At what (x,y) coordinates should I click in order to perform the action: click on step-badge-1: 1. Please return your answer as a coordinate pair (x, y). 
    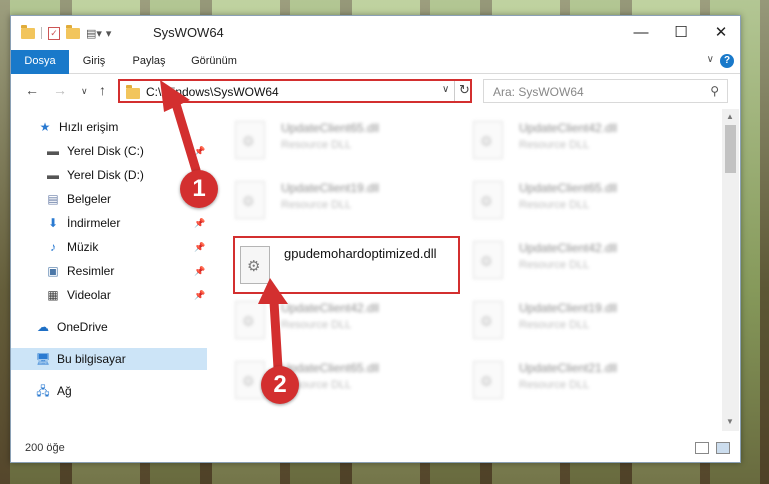
    Looking at the image, I should click on (199, 189).